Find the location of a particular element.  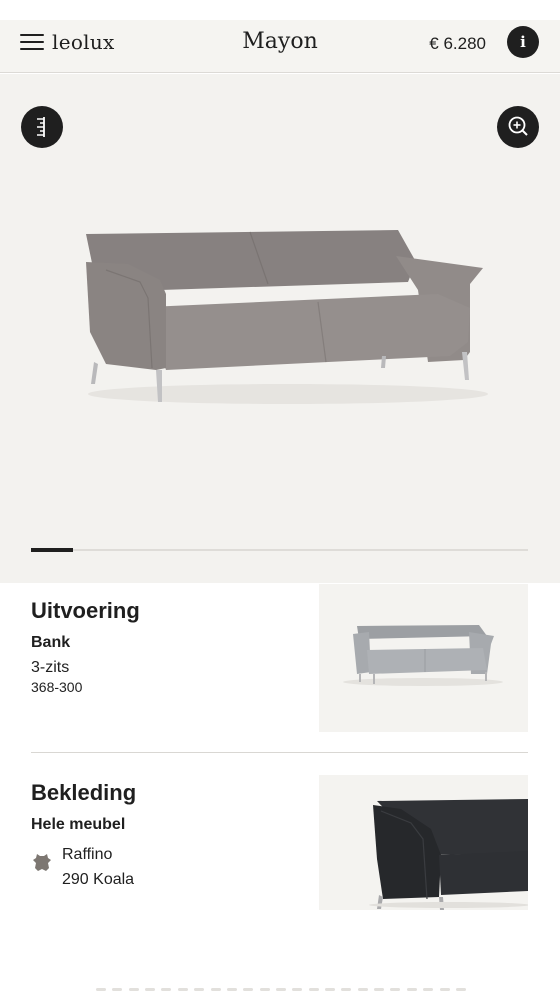

sofa-thumbnail-image is located at coordinates (423, 655).